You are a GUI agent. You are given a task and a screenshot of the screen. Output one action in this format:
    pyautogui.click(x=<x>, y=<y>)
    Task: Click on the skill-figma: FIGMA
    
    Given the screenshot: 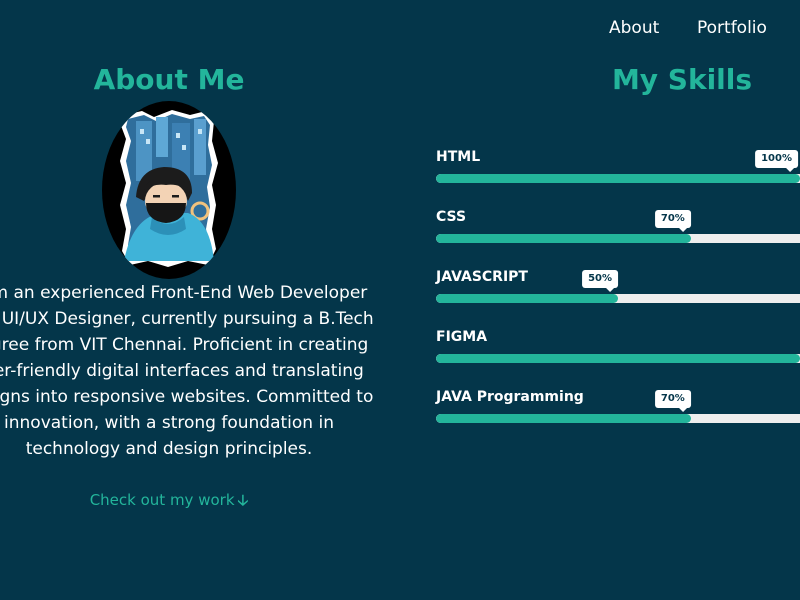 What is the action you would take?
    pyautogui.click(x=618, y=348)
    